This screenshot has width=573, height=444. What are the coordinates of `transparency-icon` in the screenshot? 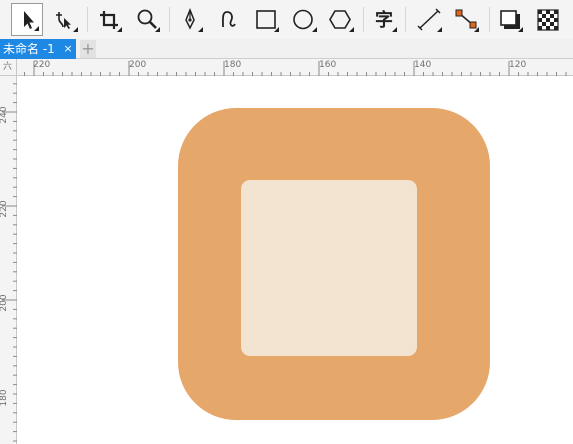 It's located at (548, 20).